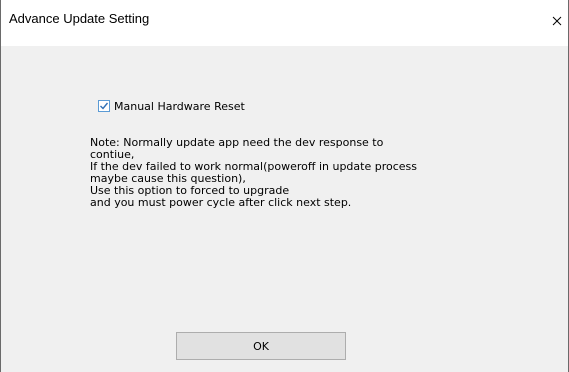 Image resolution: width=569 pixels, height=372 pixels. I want to click on close-button, so click(557, 19).